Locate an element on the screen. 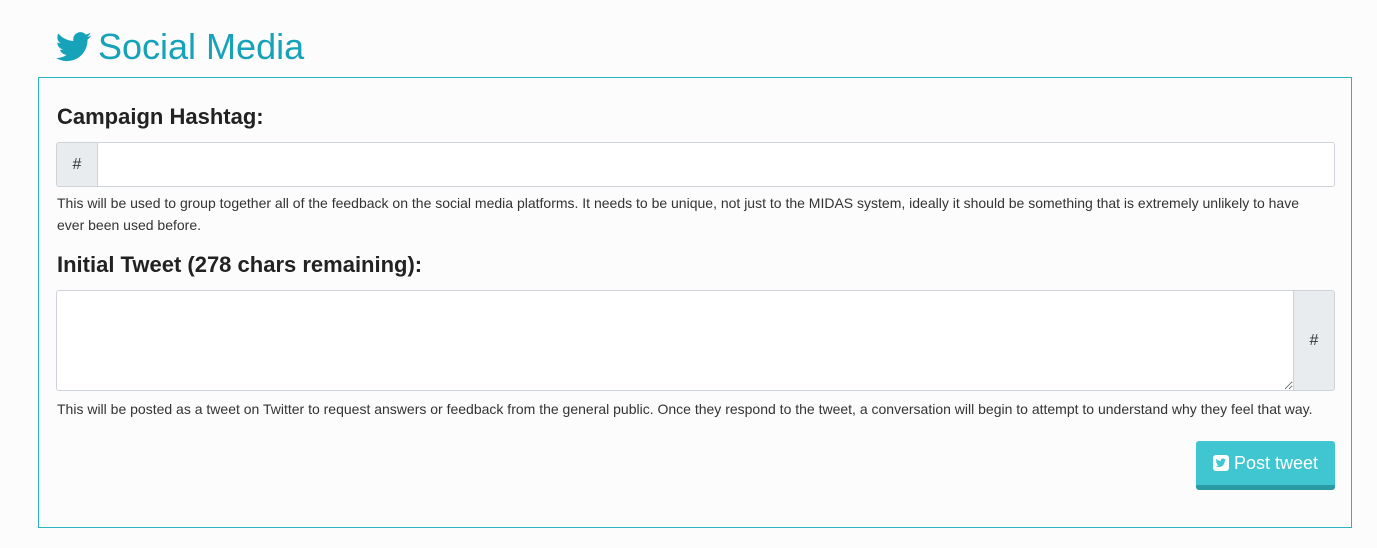  campaign-hashtag-input is located at coordinates (716, 164).